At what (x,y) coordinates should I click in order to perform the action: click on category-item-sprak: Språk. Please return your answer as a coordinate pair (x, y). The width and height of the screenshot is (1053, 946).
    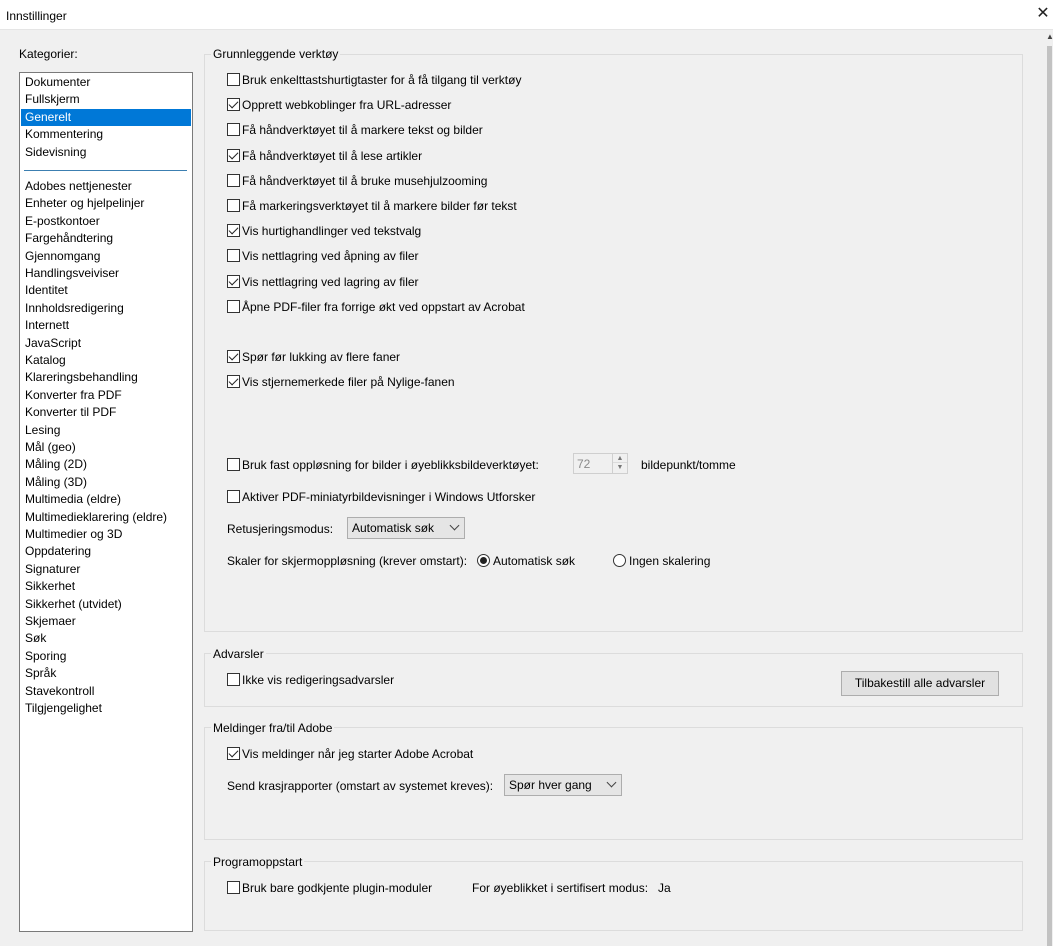
    Looking at the image, I should click on (106, 673).